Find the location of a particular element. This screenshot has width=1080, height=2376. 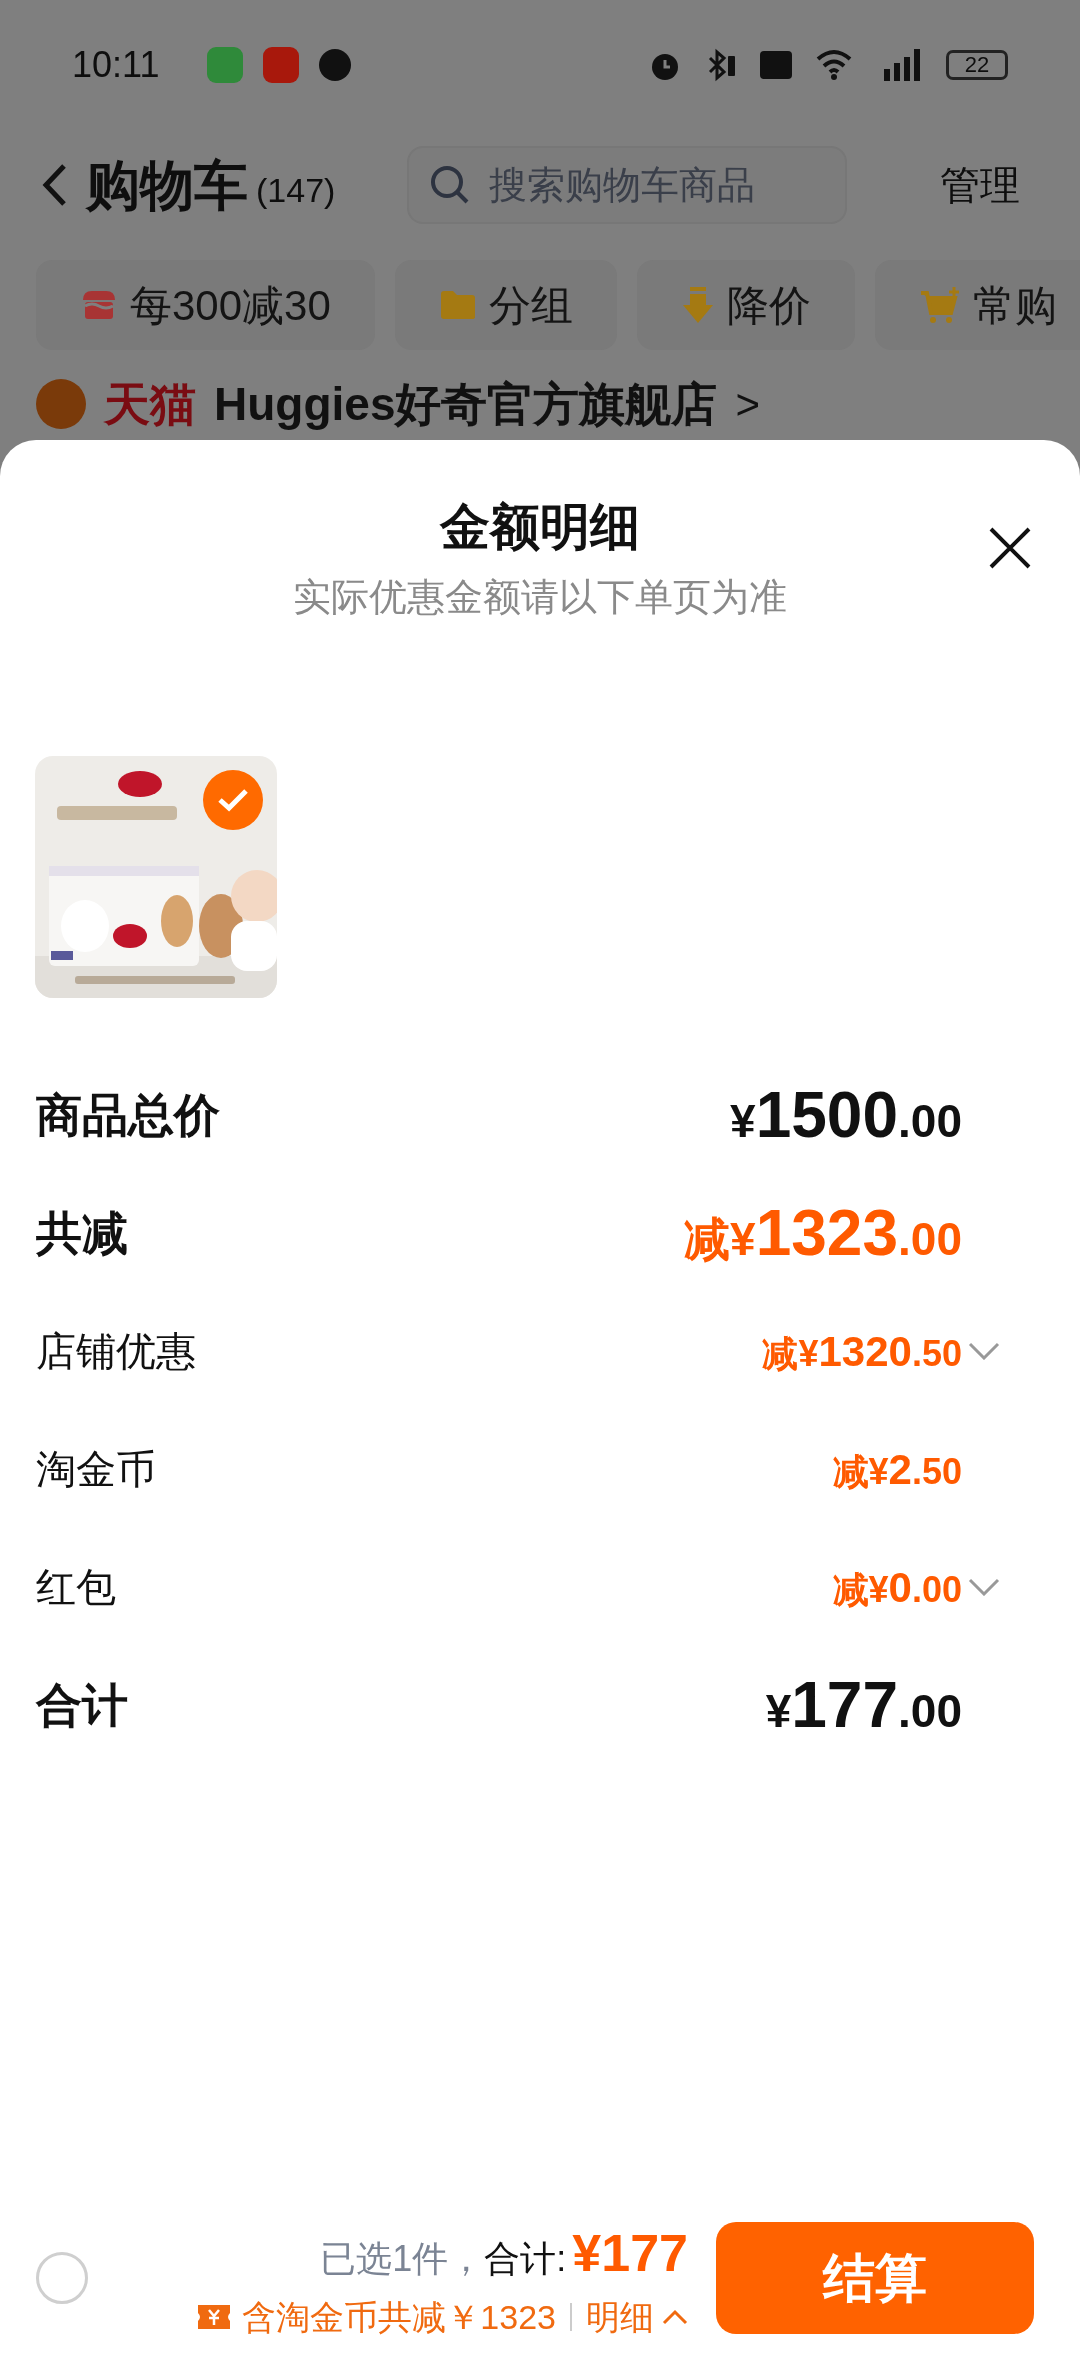

search-field: 搜索购物车商品 is located at coordinates (627, 185).